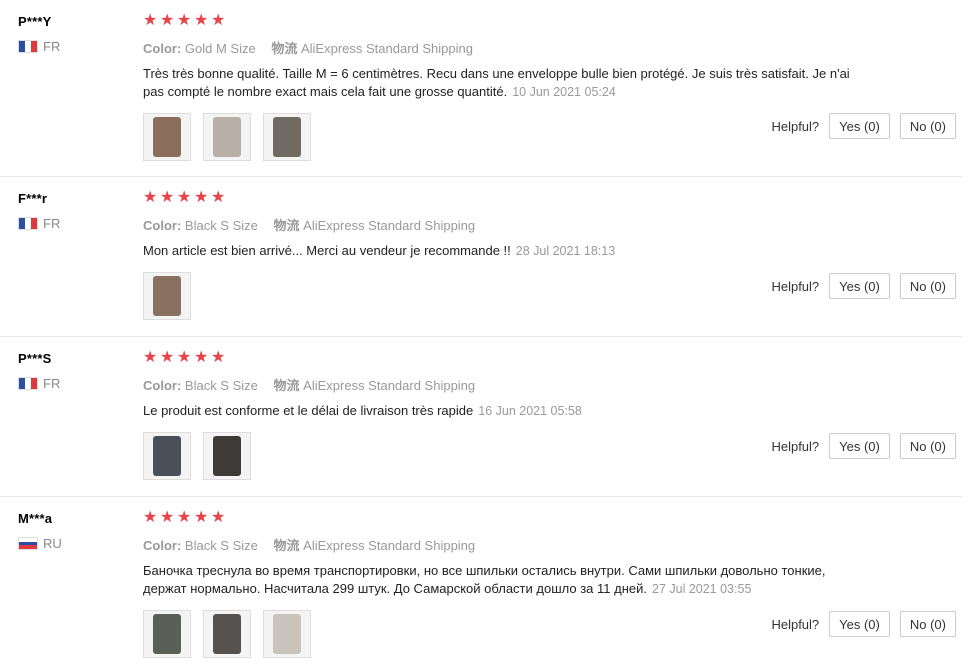  Describe the element at coordinates (35, 358) in the screenshot. I see `reviewer-name: P***S` at that location.